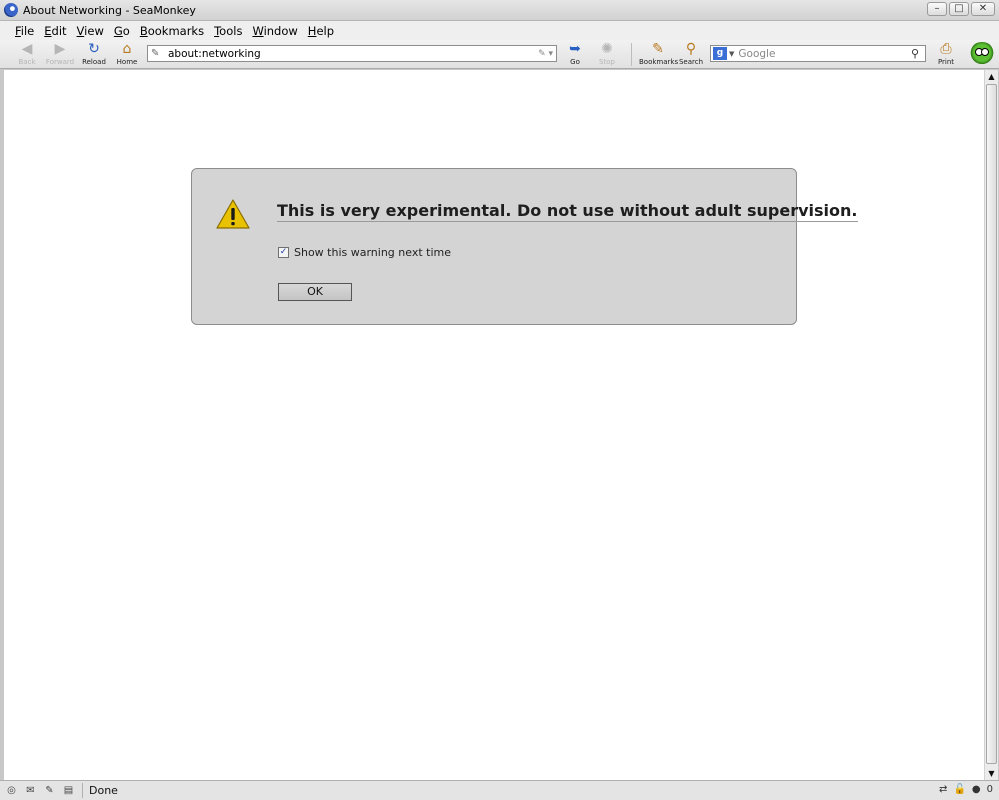 The height and width of the screenshot is (800, 999). Describe the element at coordinates (937, 9) in the screenshot. I see `minimize-button: –` at that location.